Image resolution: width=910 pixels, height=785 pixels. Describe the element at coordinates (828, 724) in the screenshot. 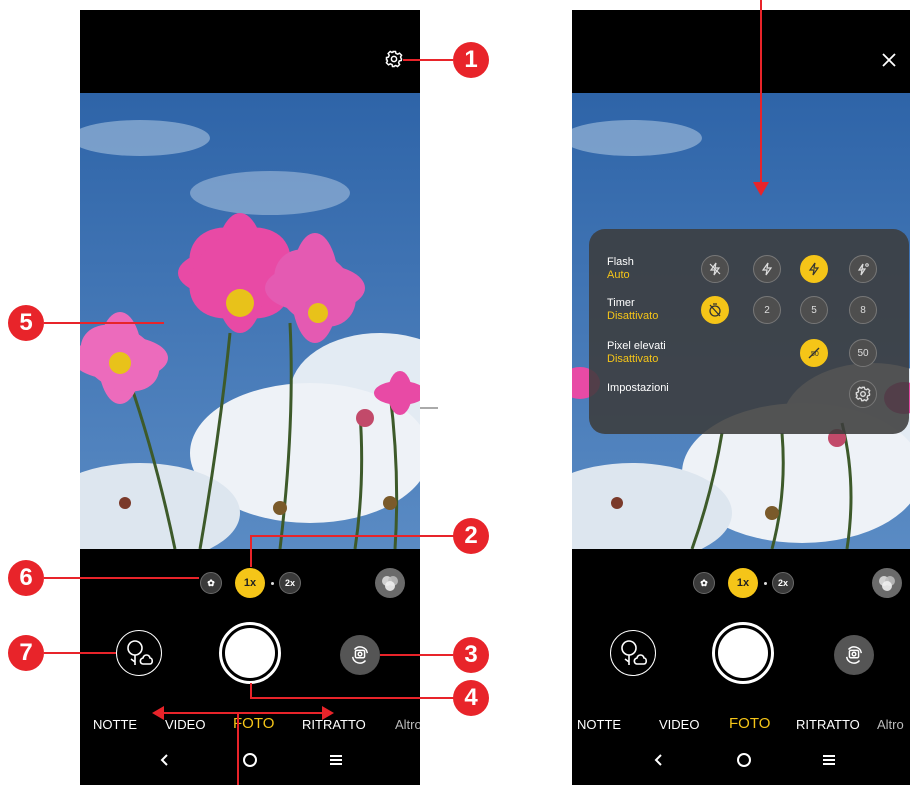

I see `mode-ritratto: RITRATTO` at that location.